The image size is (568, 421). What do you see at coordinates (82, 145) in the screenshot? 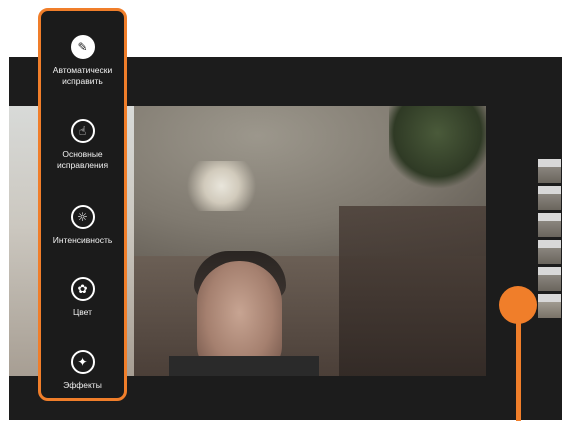
I see `tool-basic-fixes: ☝ Основные исправления` at bounding box center [82, 145].